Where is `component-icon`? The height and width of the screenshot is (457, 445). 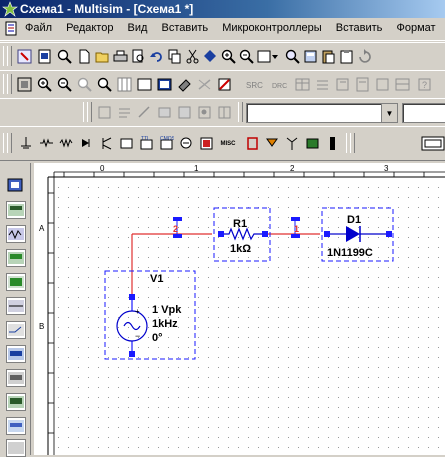
component-icon is located at coordinates (210, 56).